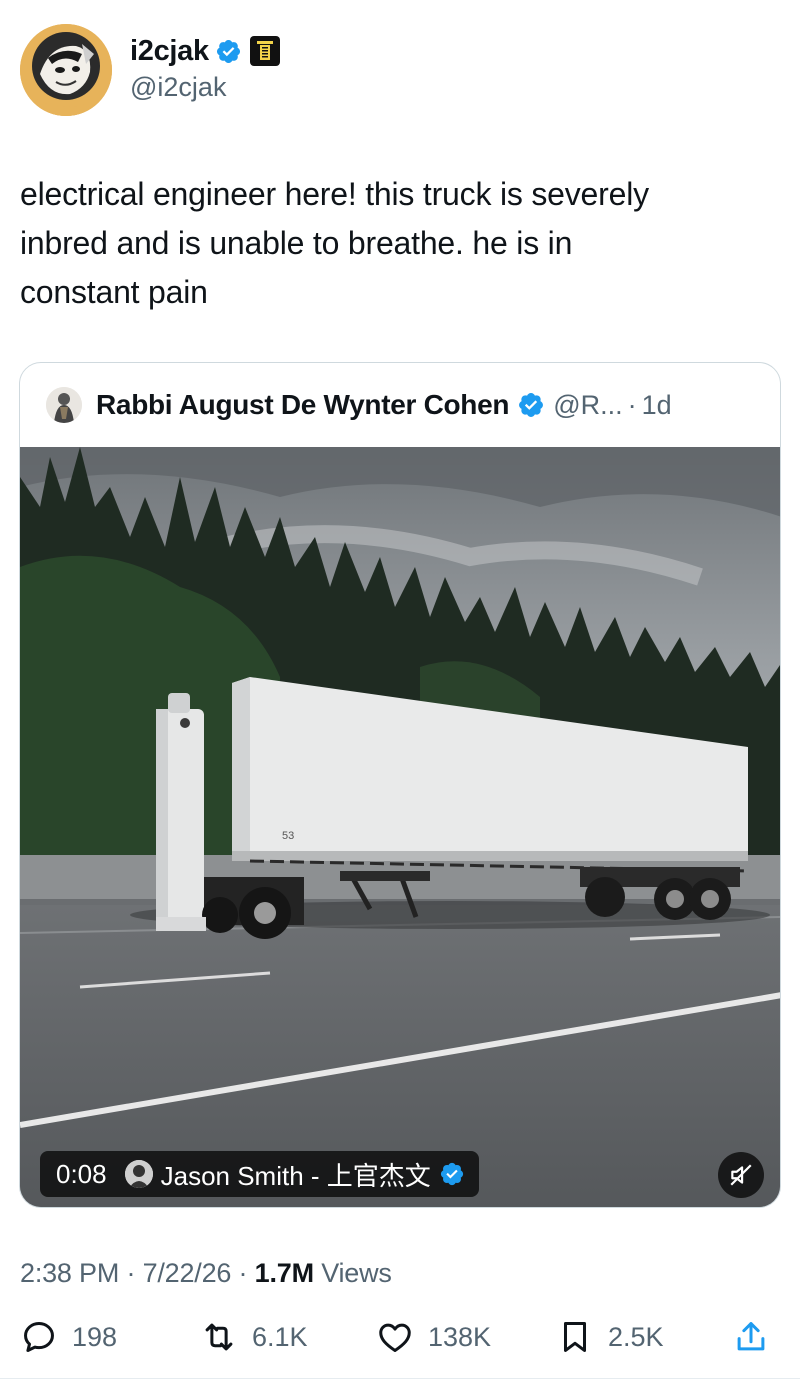  I want to click on divider, so click(400, 1378).